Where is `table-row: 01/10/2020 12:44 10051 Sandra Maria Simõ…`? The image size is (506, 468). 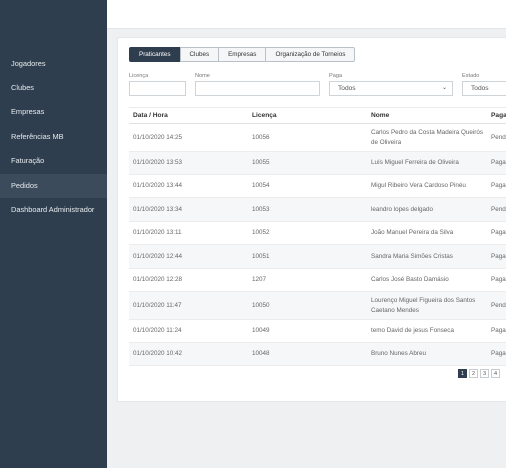 table-row: 01/10/2020 12:44 10051 Sandra Maria Simõ… is located at coordinates (317, 257).